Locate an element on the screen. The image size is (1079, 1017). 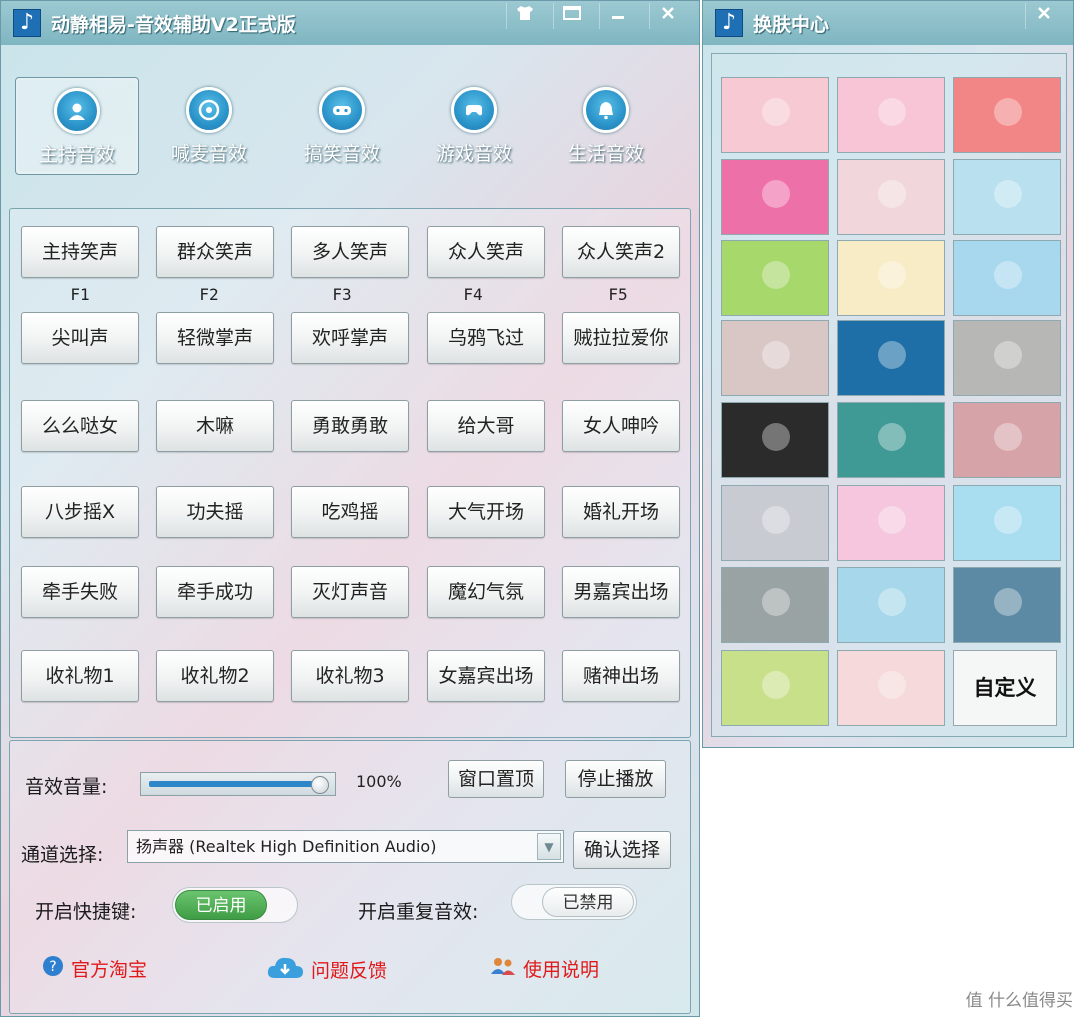
skin-thumbnail-heart-girl is located at coordinates (891, 688).